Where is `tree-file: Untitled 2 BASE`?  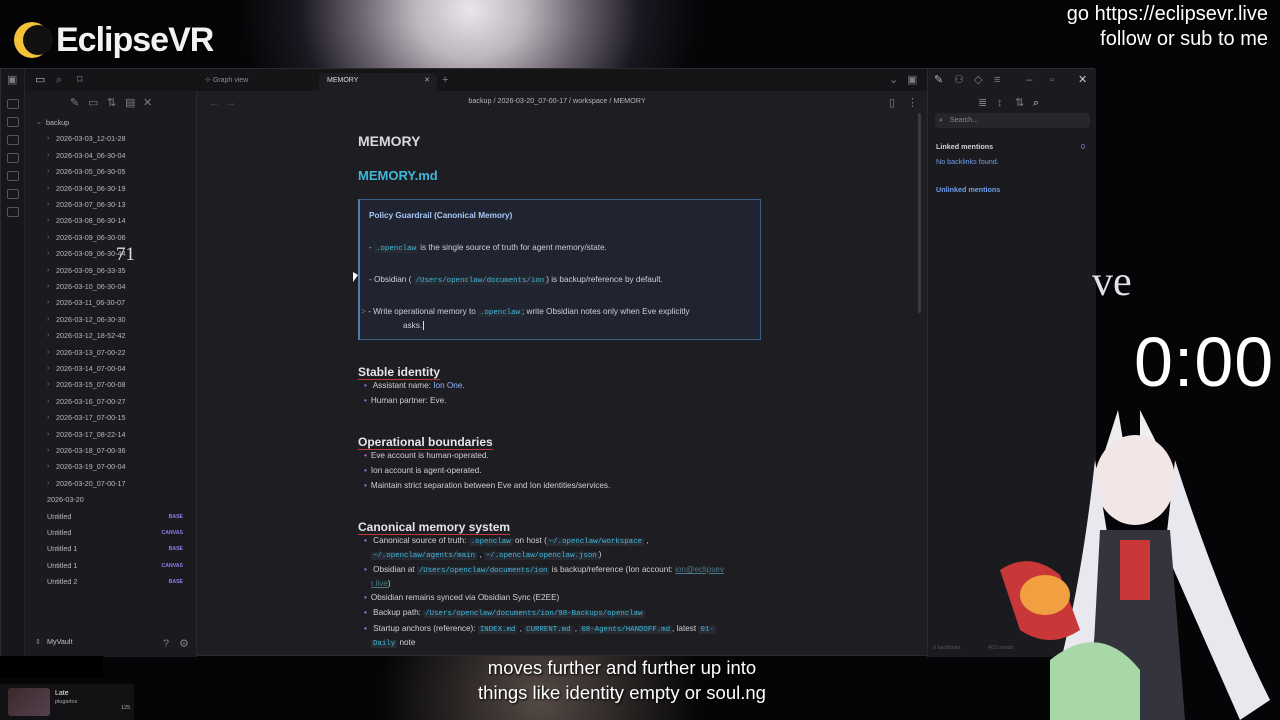 tree-file: Untitled 2 BASE is located at coordinates (111, 582).